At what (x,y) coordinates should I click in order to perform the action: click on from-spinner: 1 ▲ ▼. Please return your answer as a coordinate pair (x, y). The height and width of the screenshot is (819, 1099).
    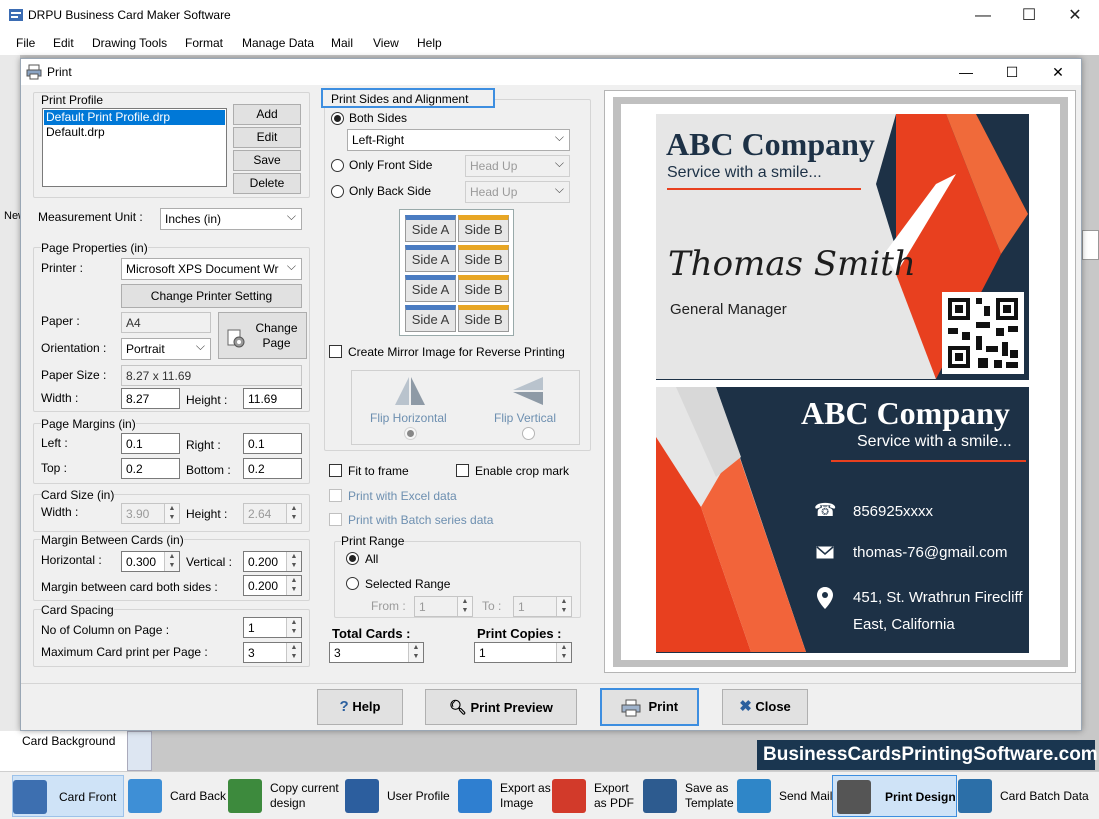
    Looking at the image, I should click on (443, 606).